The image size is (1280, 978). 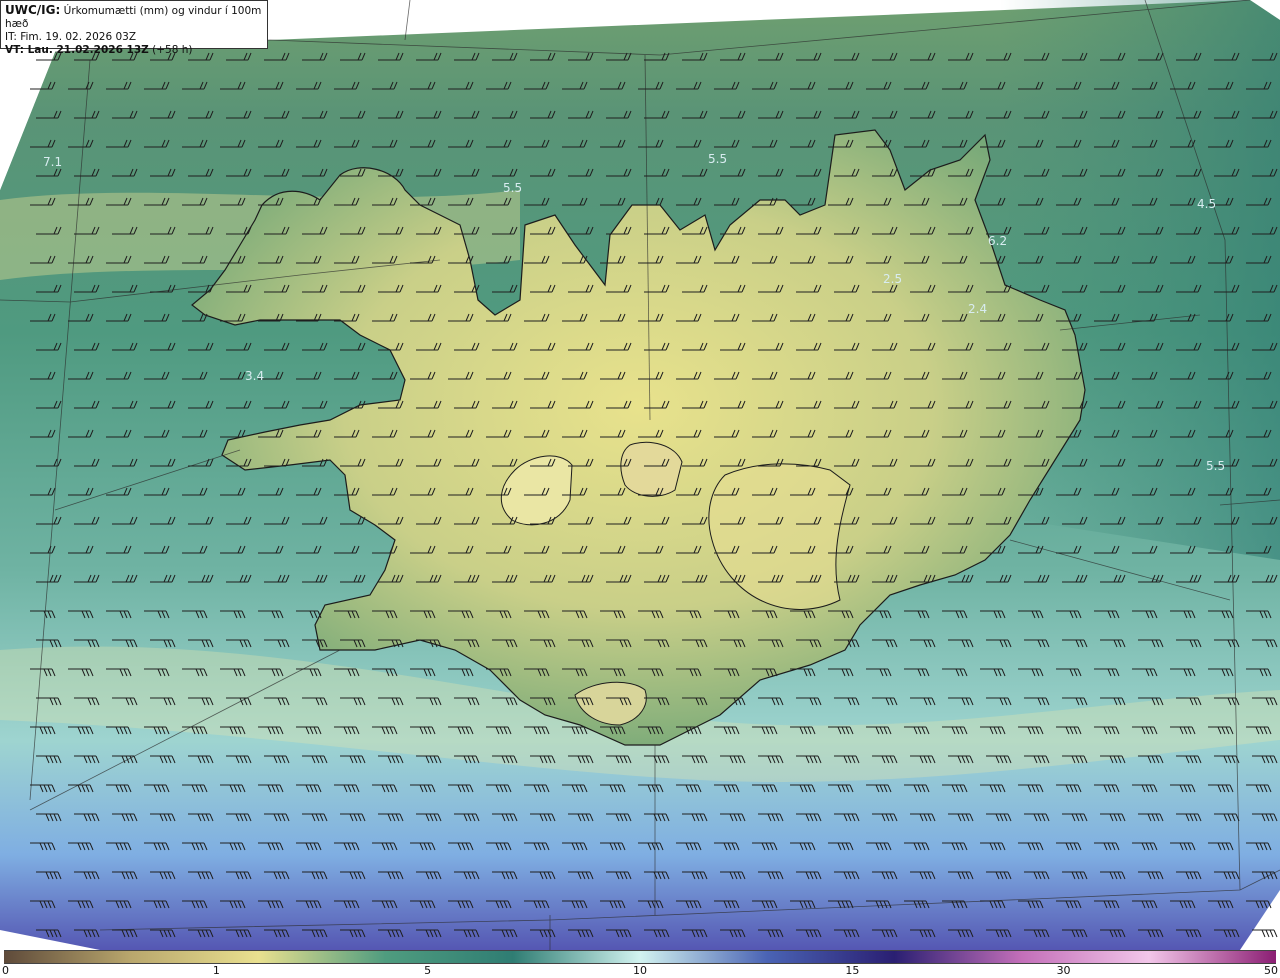 I want to click on glacier-hofsjokull, so click(x=651, y=469).